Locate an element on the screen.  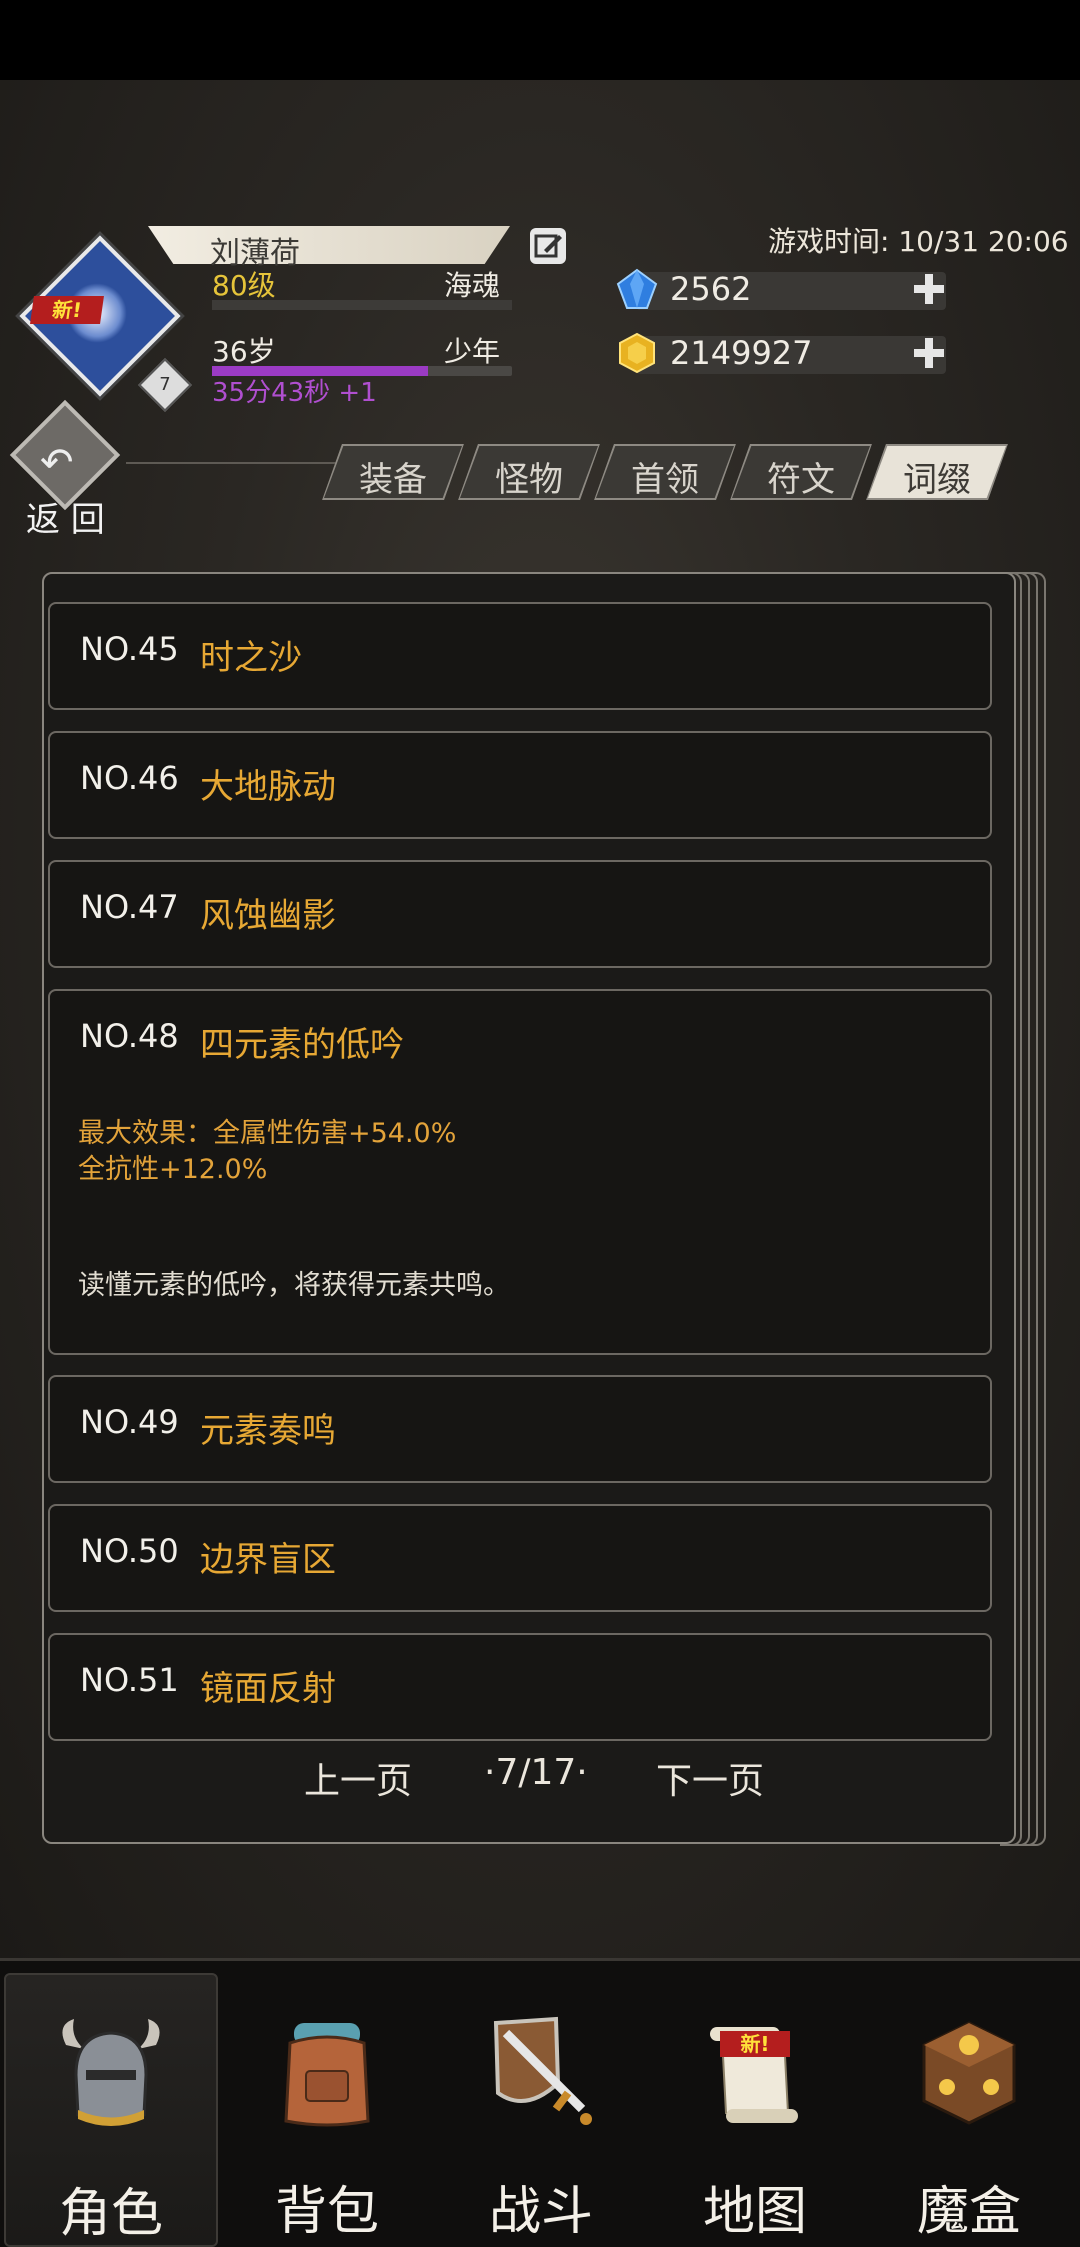
entry-title: 镜面反射 is located at coordinates (268, 1689).